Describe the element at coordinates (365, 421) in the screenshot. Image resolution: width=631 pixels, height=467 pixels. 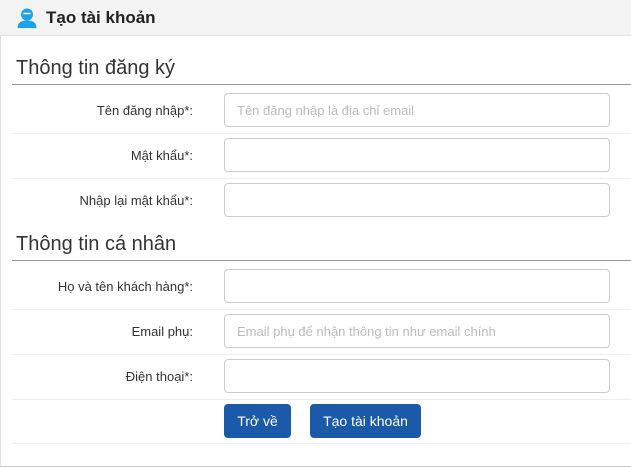
I see `create-account-button: Tạo tài khoản` at that location.